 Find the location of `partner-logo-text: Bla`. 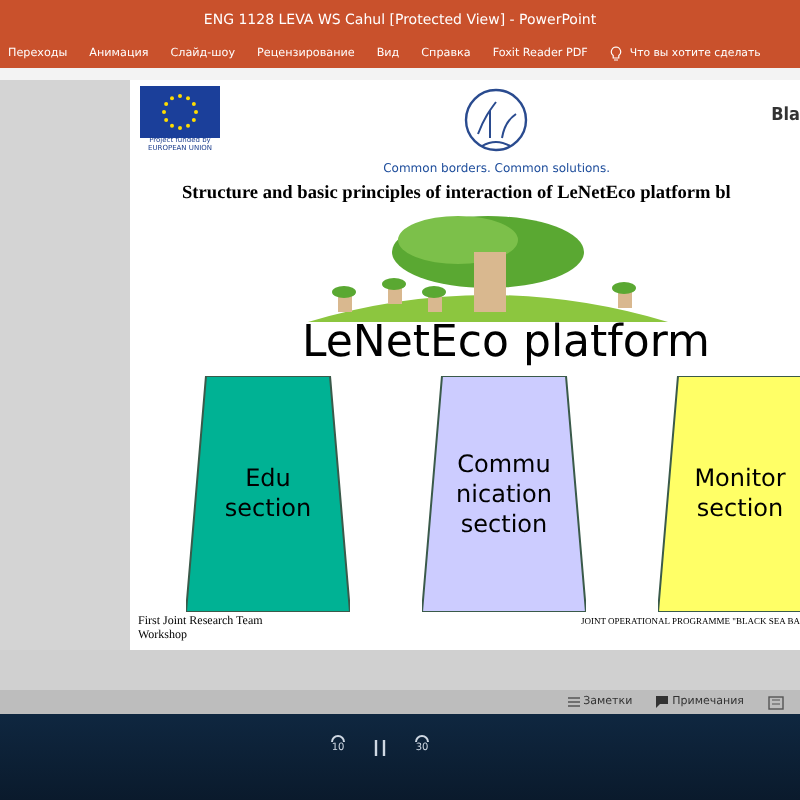

partner-logo-text: Bla is located at coordinates (785, 116).